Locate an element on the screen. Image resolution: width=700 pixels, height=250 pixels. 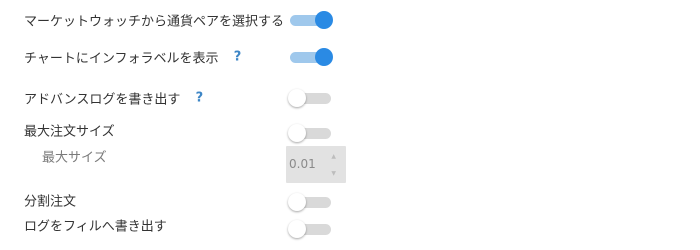
chart-info-label-label: チャートにインフォラベルを表示 ? is located at coordinates (135, 57).